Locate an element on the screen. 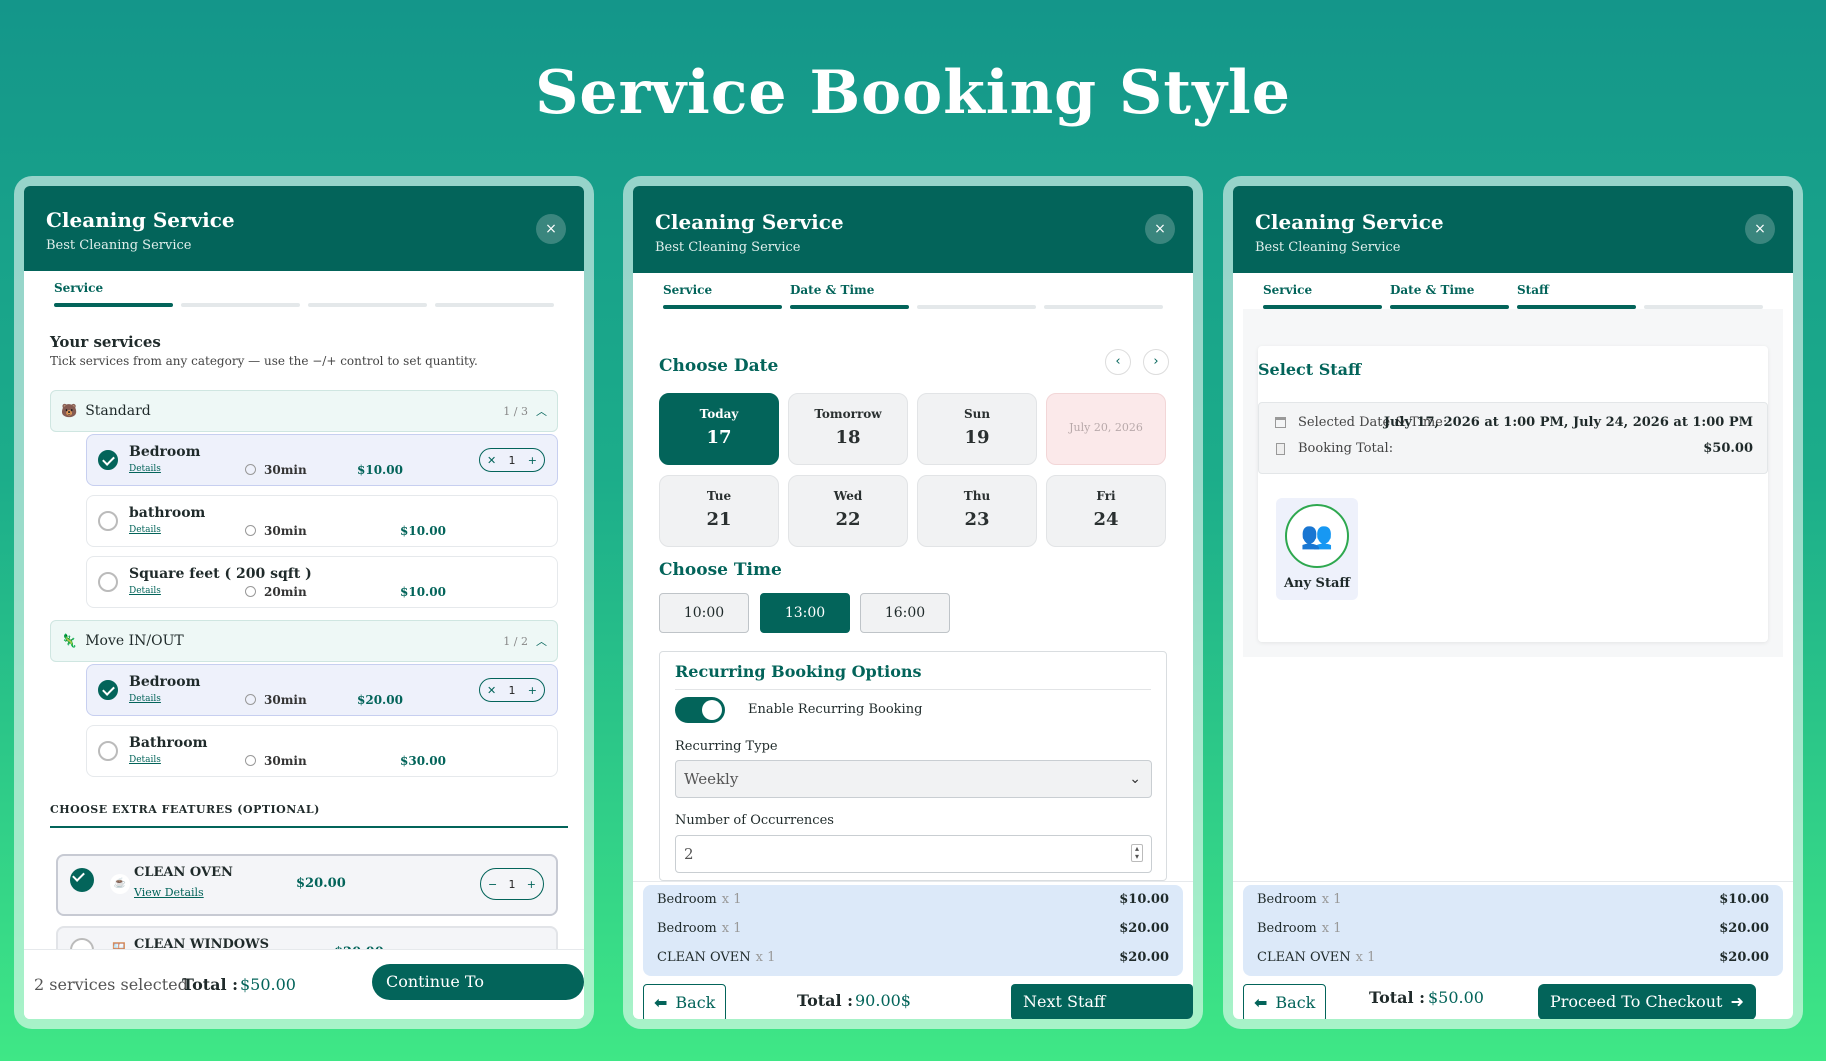 The image size is (1826, 1061). date-option: Wed 22 is located at coordinates (848, 511).